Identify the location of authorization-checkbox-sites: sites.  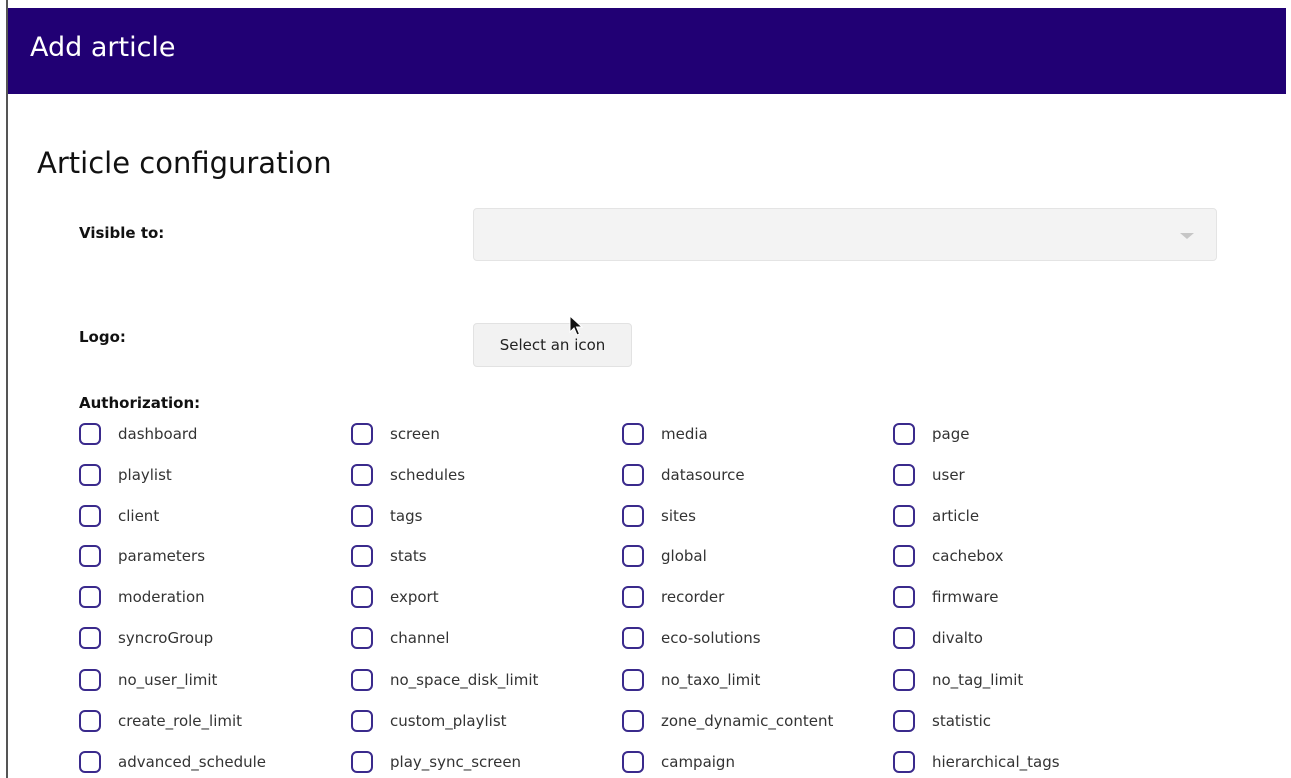
(659, 516).